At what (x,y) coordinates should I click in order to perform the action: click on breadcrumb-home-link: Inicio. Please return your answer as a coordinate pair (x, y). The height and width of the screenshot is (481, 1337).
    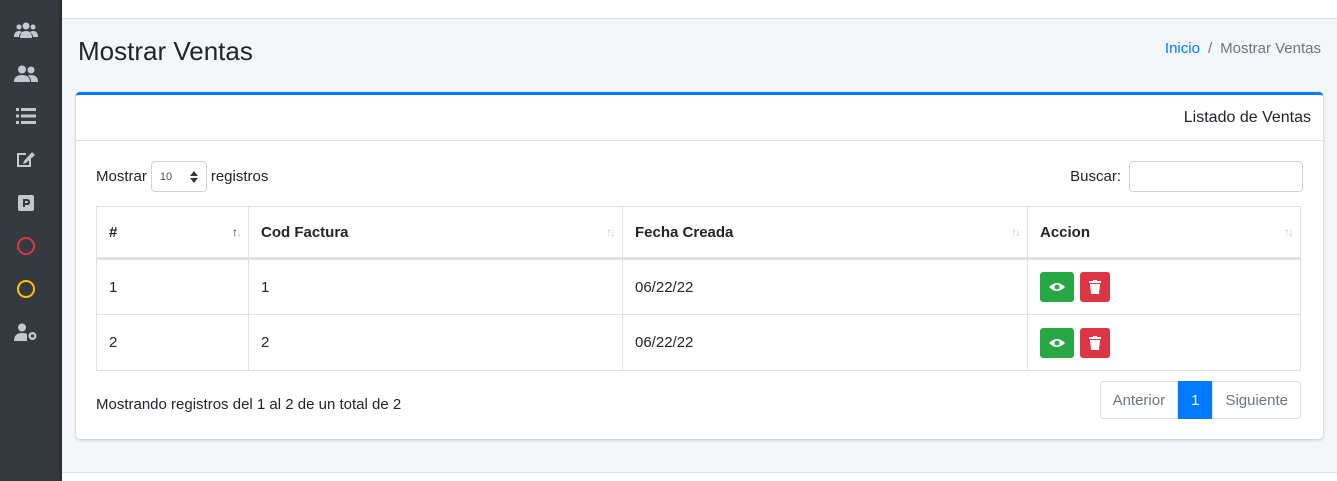
    Looking at the image, I should click on (1182, 48).